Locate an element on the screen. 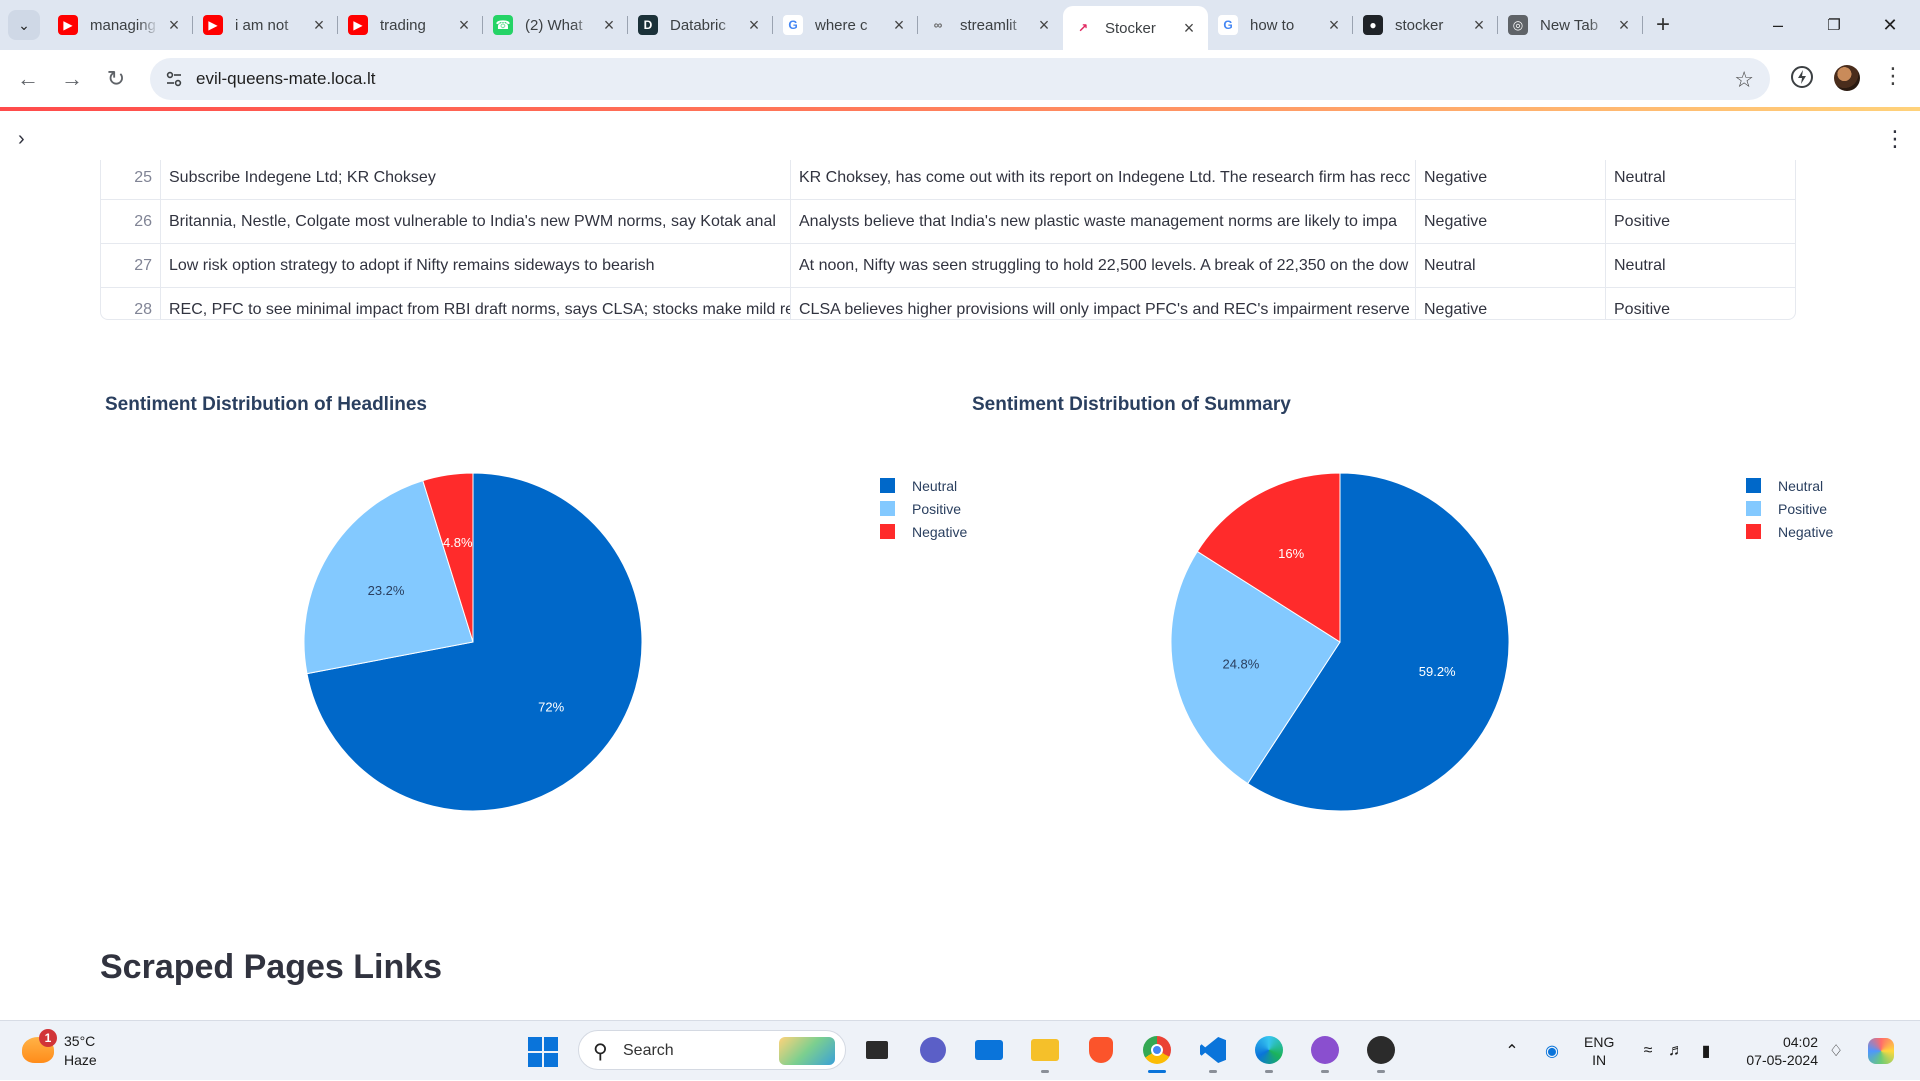 The width and height of the screenshot is (1920, 1081). browser-tab: ∞ streamlit × is located at coordinates (990, 25).